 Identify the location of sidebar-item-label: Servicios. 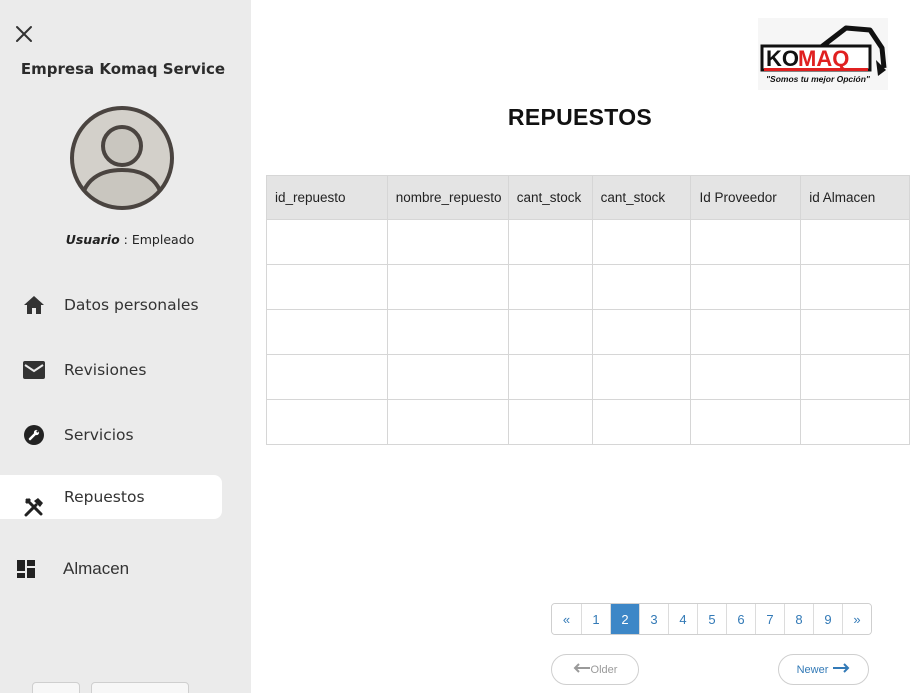
(99, 435).